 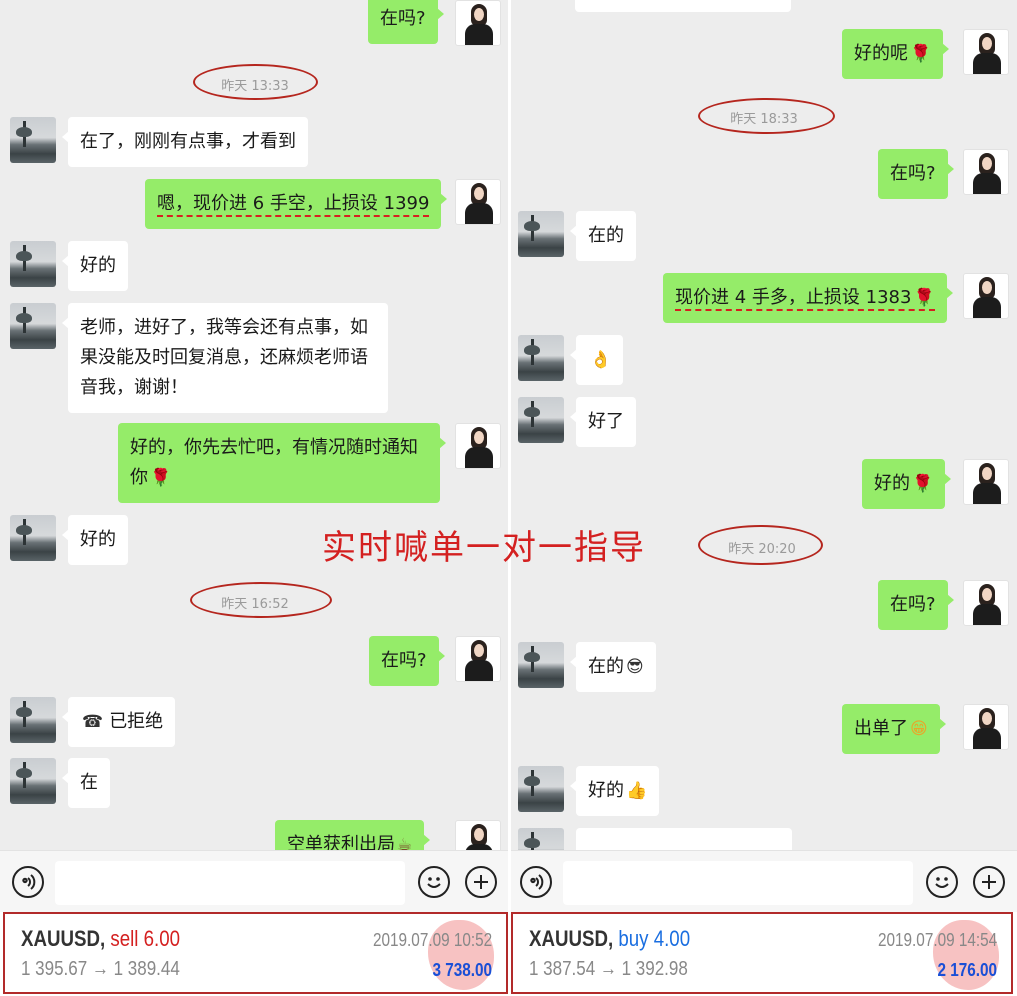 I want to click on message-text: 好的，你先去忙吧，有情况随时通知你, so click(x=274, y=462).